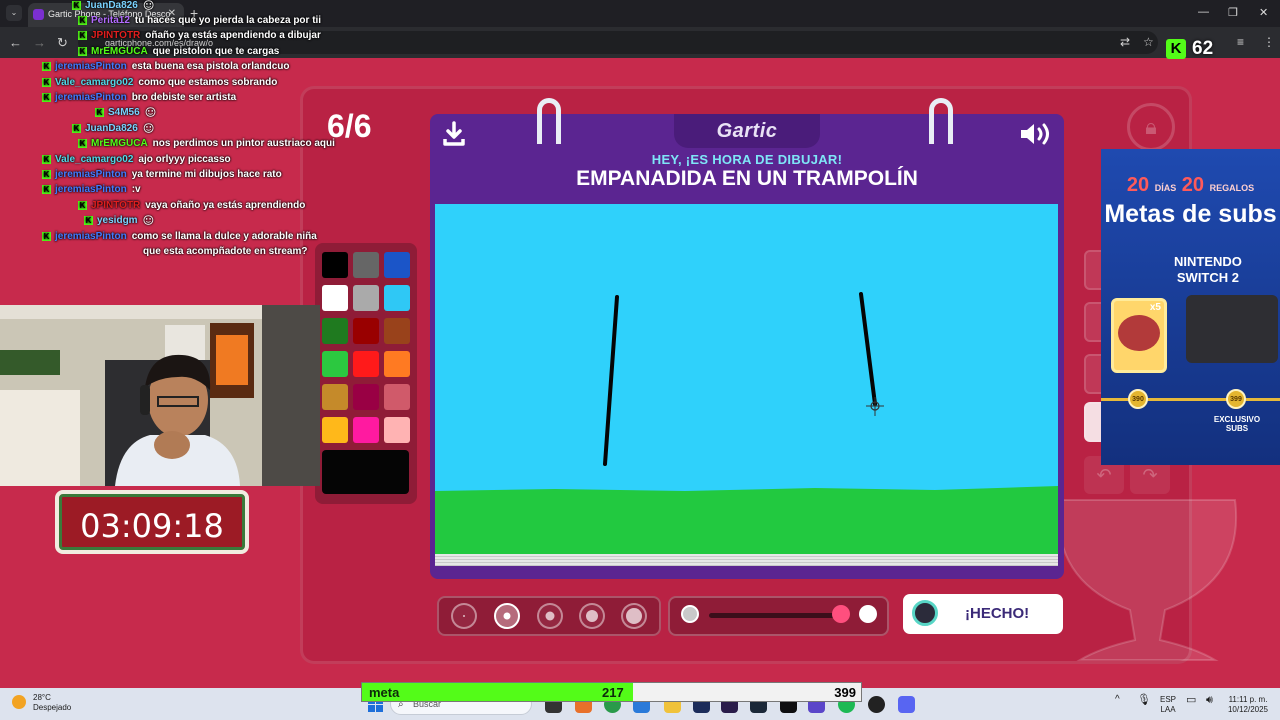 This screenshot has width=1280, height=720. What do you see at coordinates (365, 472) in the screenshot?
I see `current-color-preview` at bounding box center [365, 472].